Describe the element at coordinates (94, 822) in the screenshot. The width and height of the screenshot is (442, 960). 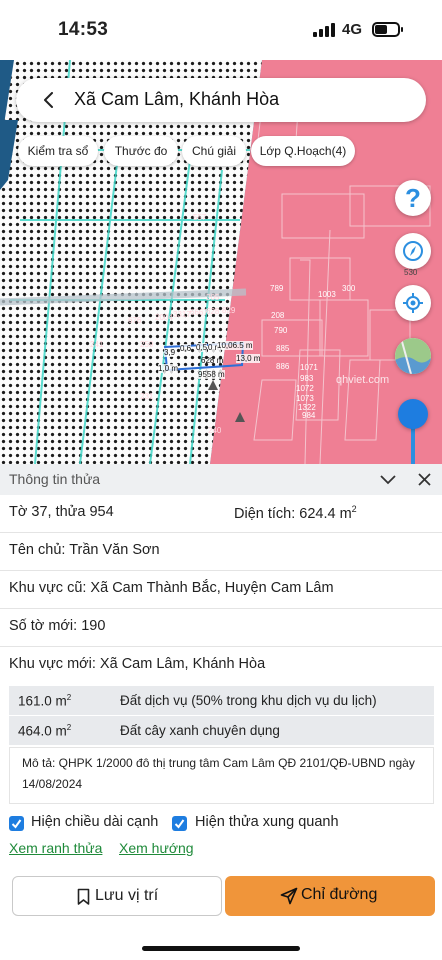
I see `show-edge-length-label: Hiện chiều dài cạnh` at that location.